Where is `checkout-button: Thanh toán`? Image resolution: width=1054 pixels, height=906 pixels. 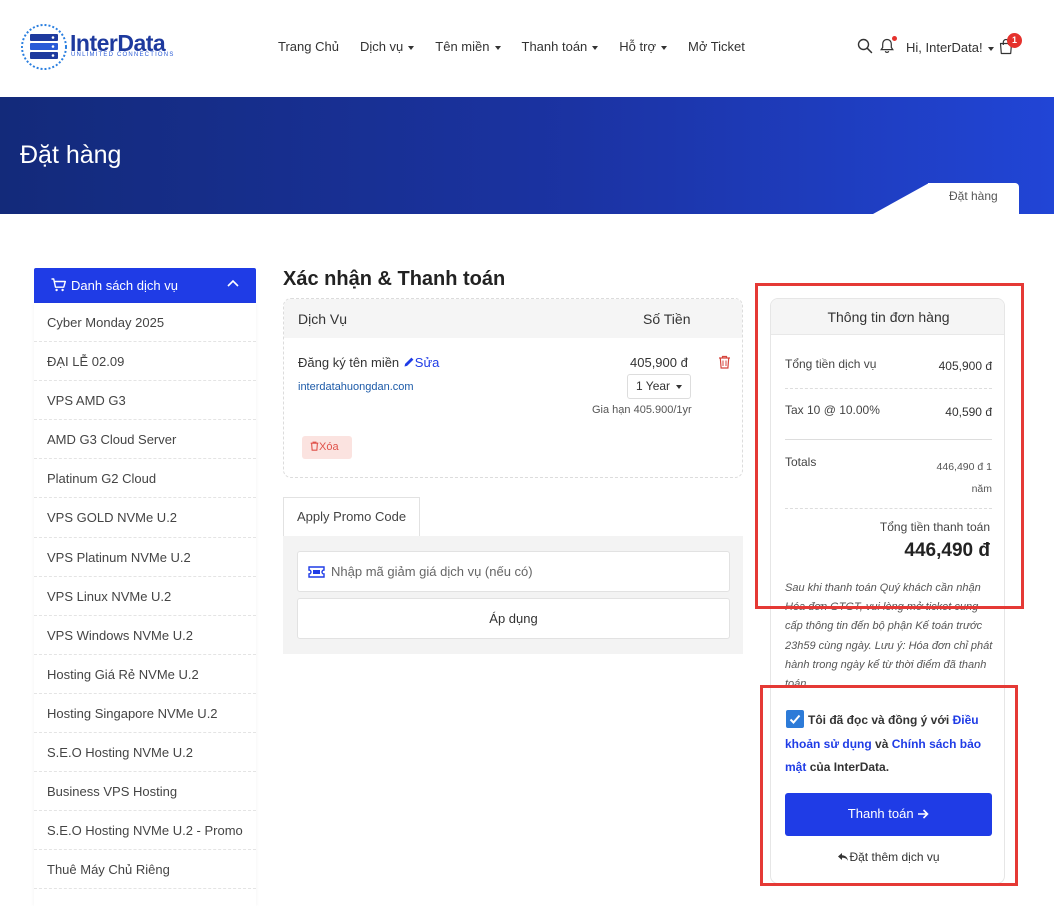 checkout-button: Thanh toán is located at coordinates (888, 814).